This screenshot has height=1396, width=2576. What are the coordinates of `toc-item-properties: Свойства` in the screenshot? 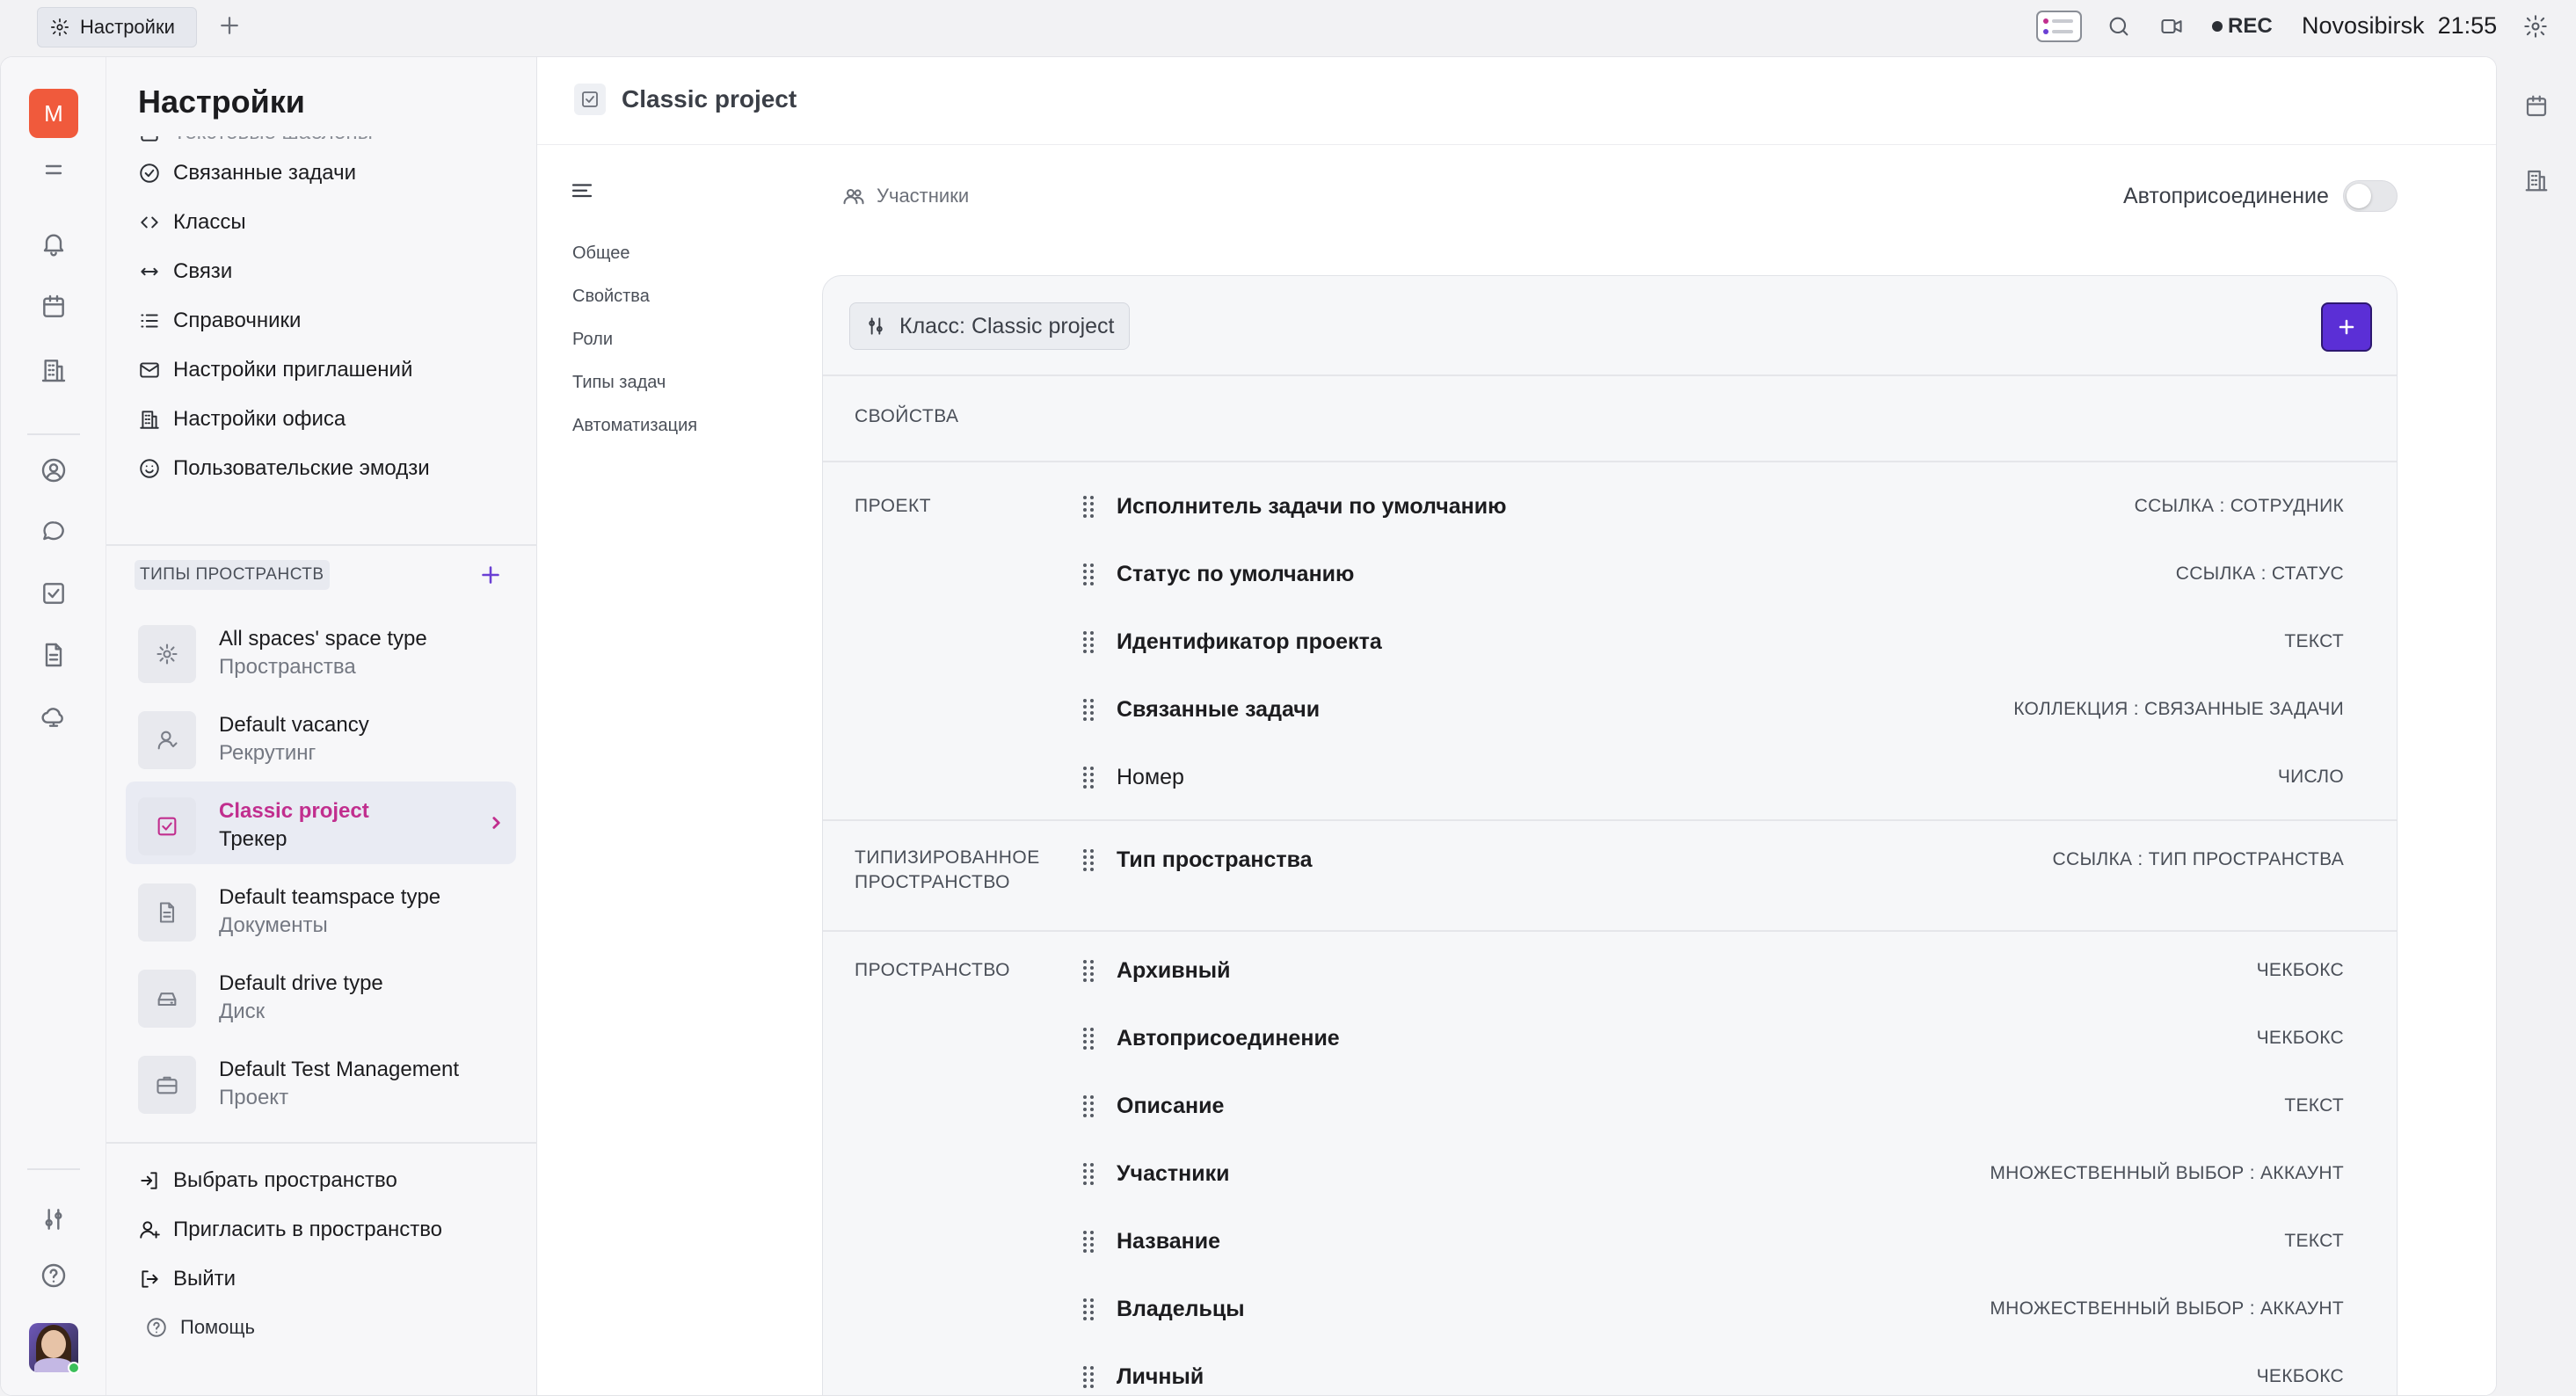 It's located at (611, 297).